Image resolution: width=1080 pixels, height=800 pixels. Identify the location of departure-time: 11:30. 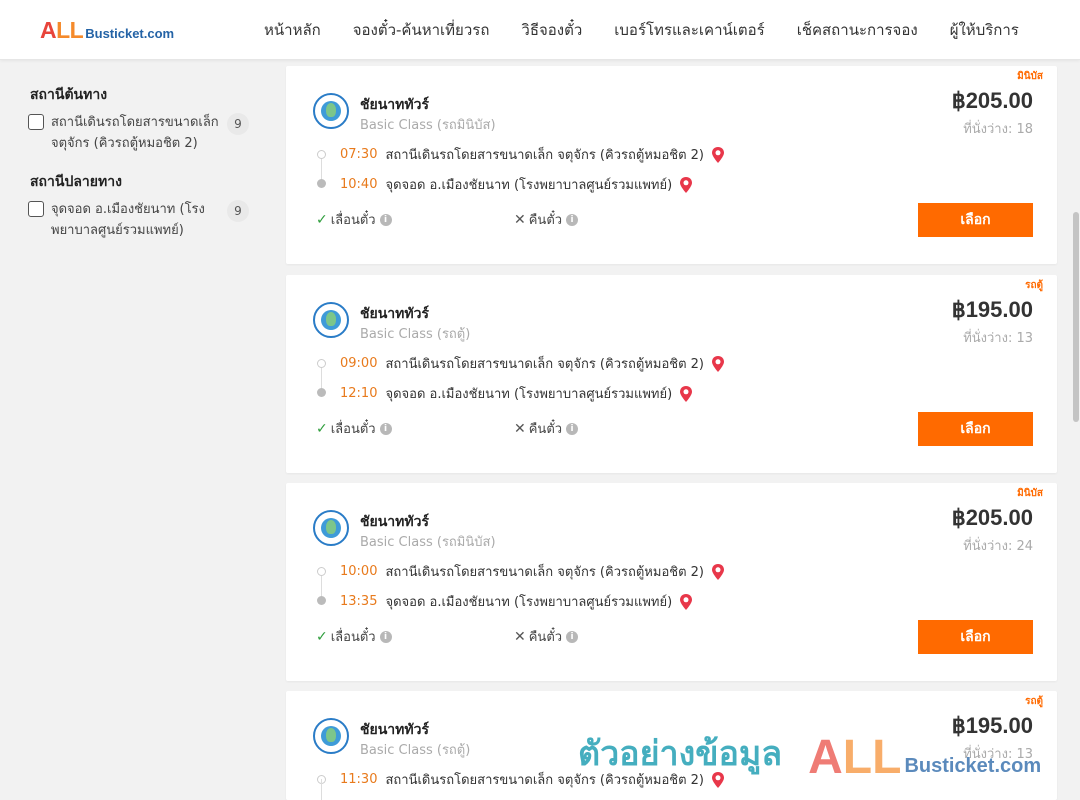
(359, 779).